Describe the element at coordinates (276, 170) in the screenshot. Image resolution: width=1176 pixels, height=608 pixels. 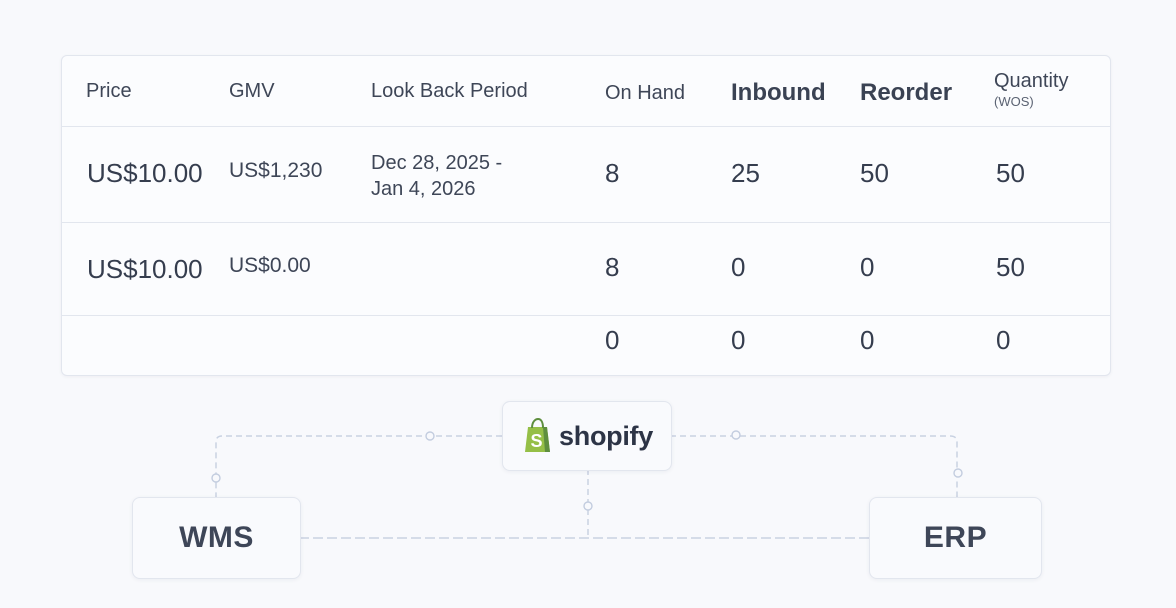
I see `cell-gmv: US$1,230` at that location.